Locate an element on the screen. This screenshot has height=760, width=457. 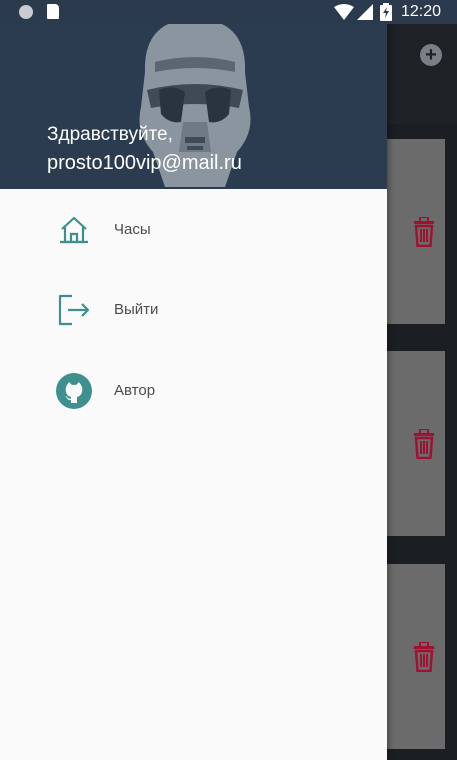
status-bar: 12:20 is located at coordinates (228, 12).